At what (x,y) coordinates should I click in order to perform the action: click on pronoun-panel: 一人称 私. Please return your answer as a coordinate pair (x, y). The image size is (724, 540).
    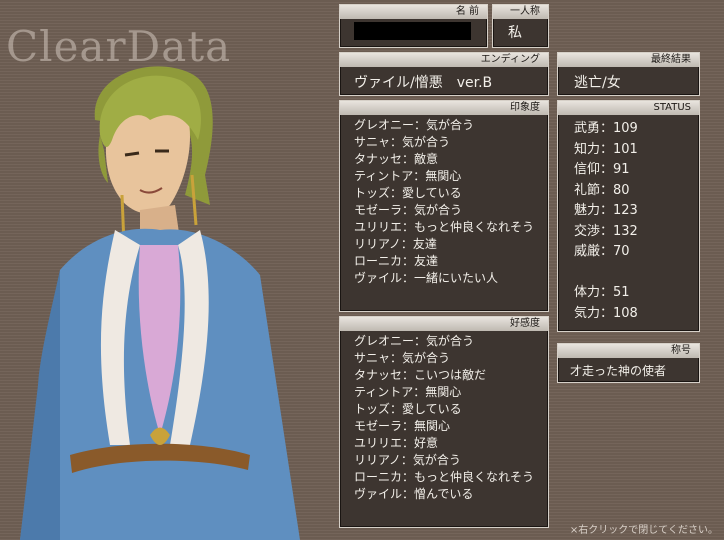
    Looking at the image, I should click on (520, 26).